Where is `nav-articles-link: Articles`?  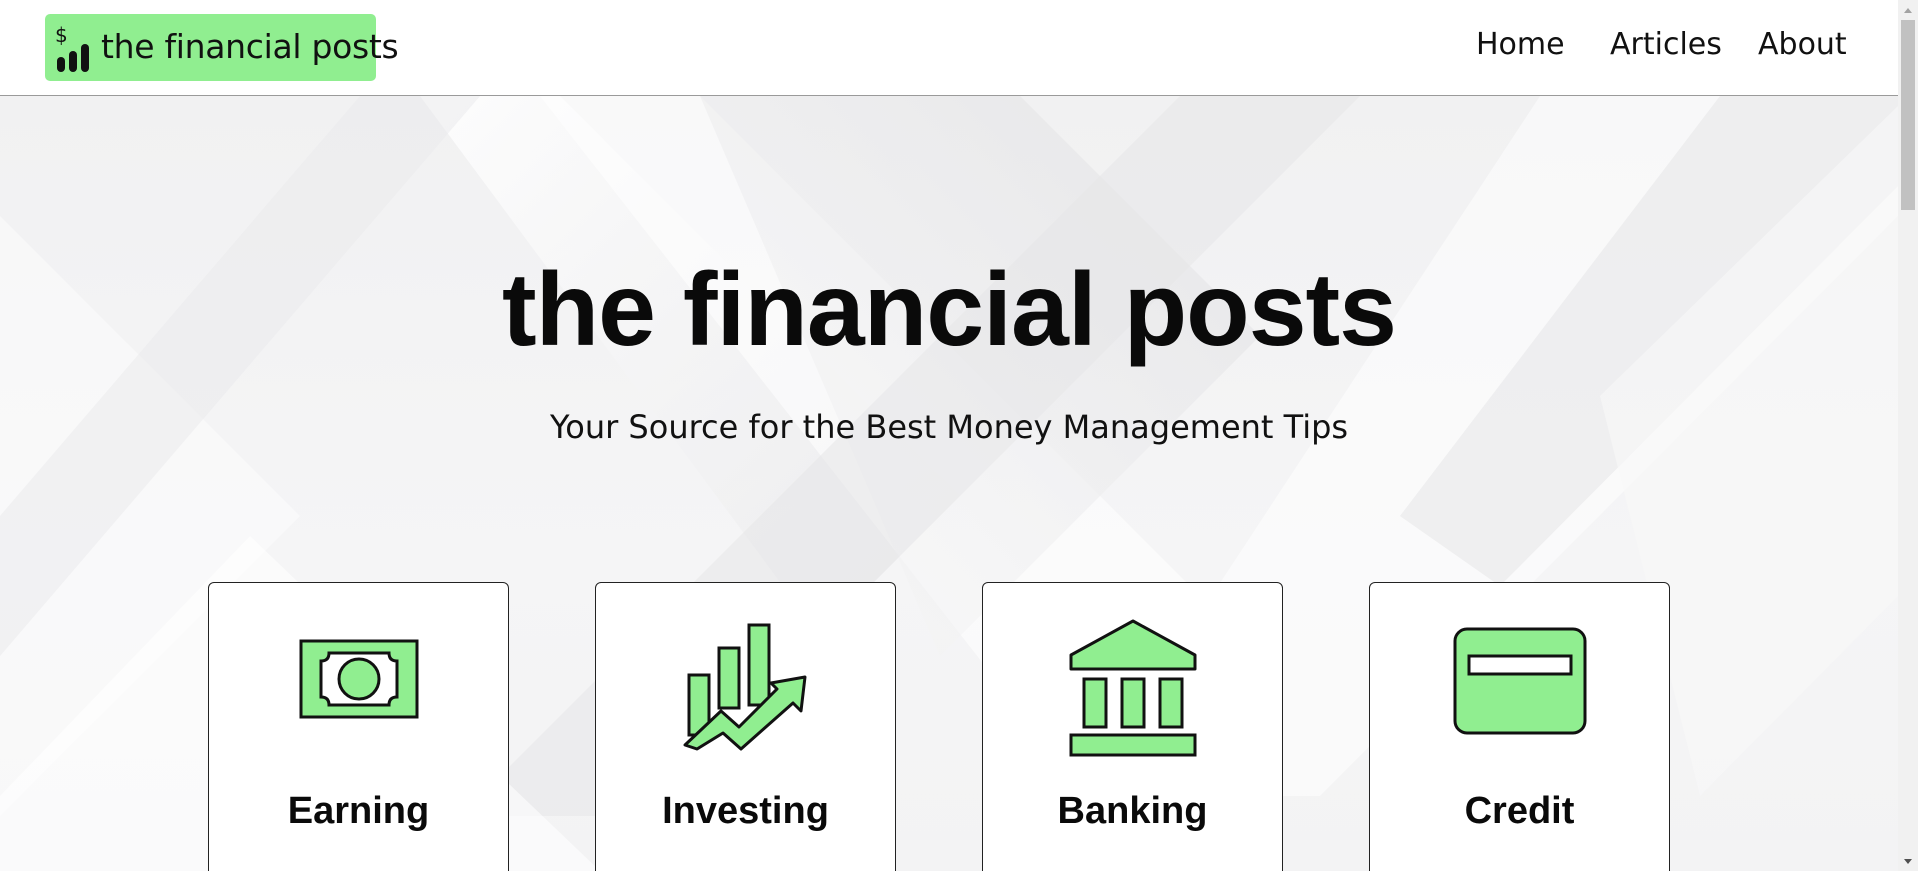
nav-articles-link: Articles is located at coordinates (1666, 44).